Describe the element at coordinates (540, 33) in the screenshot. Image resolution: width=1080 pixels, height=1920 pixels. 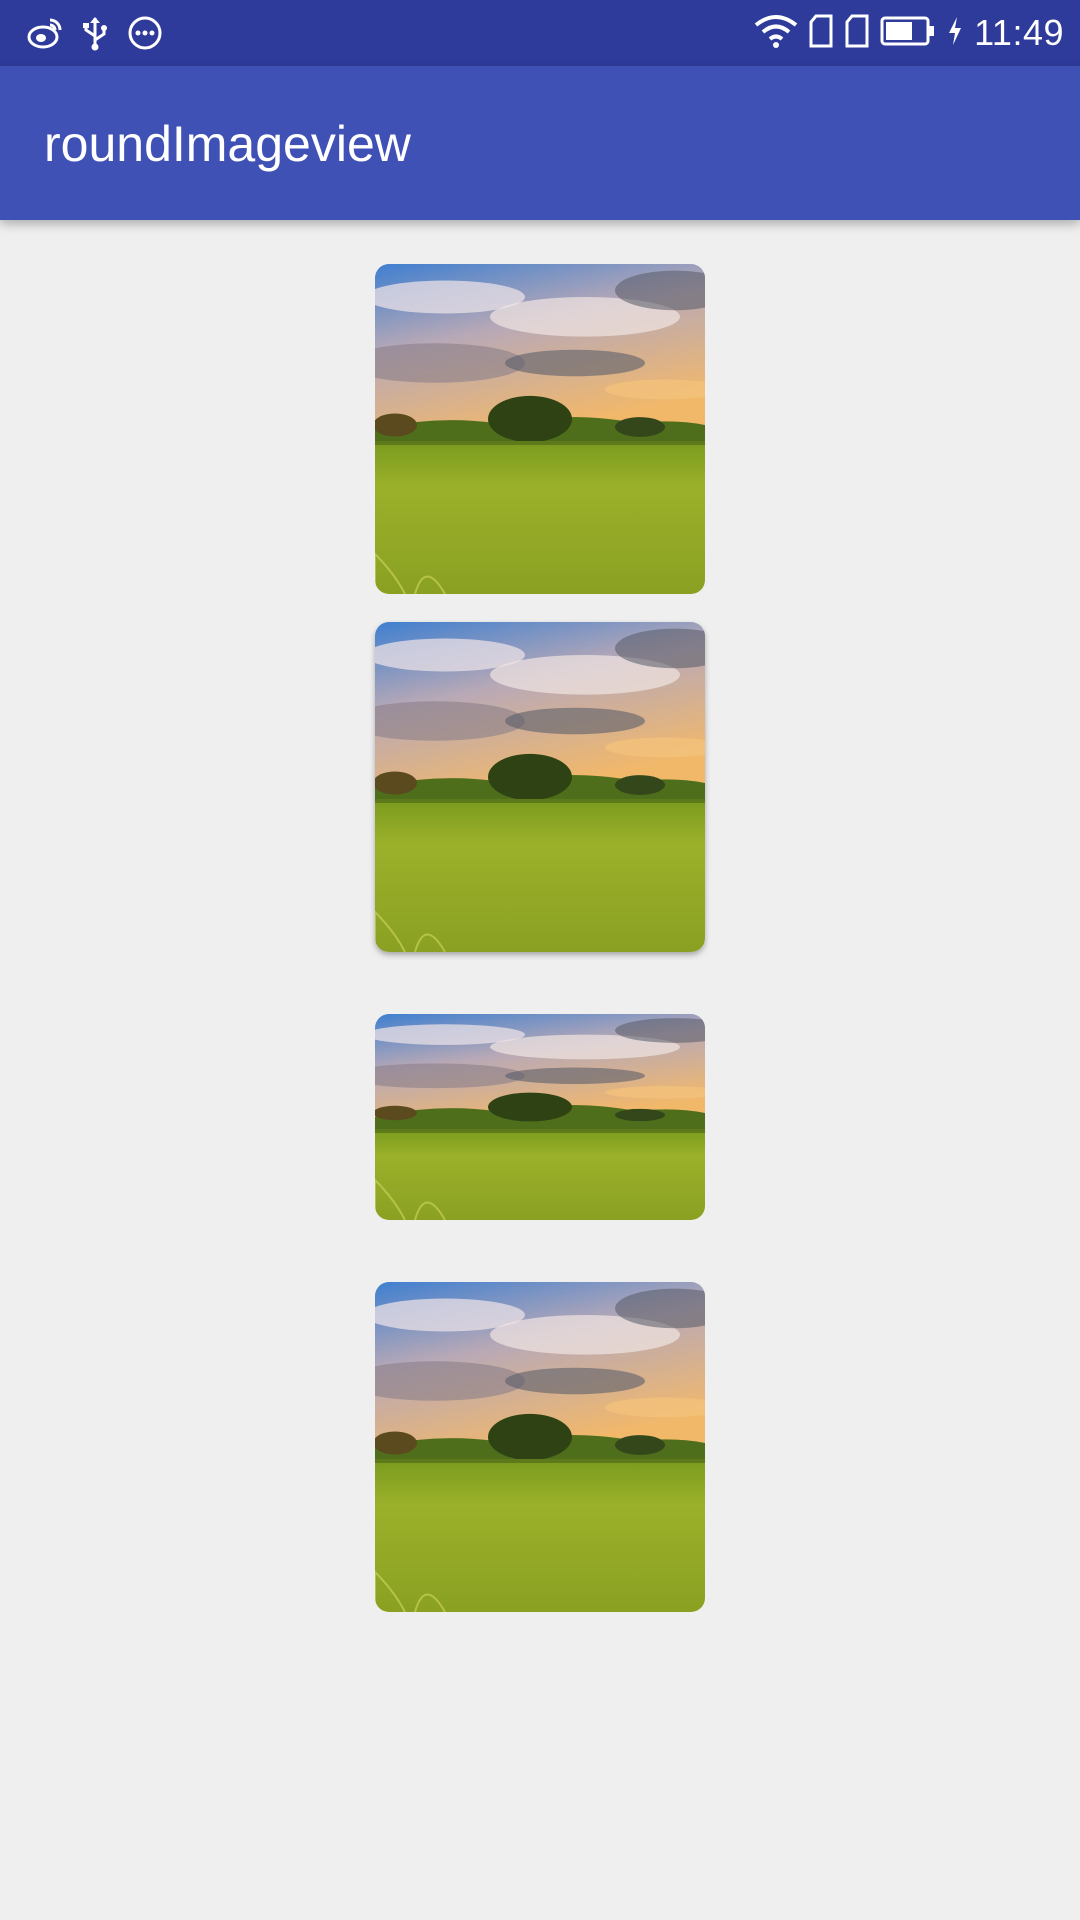
I see `status-bar: 11:49` at that location.